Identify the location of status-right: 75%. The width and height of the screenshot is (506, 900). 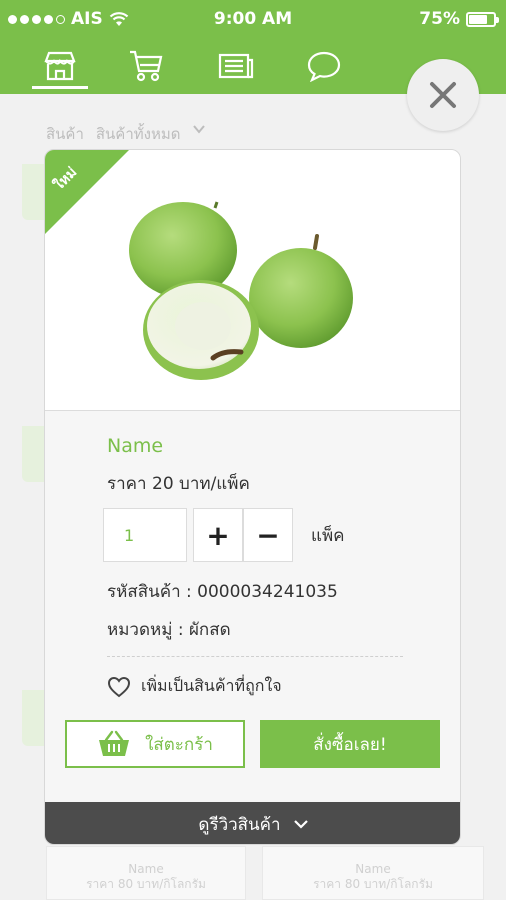
(459, 19).